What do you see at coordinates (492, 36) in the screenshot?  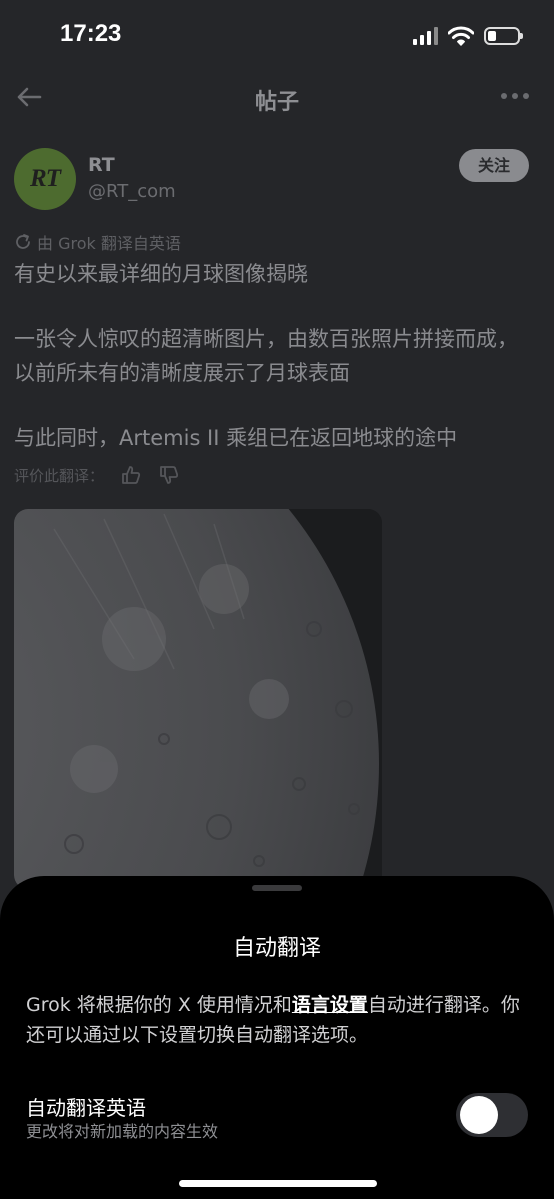 I see `battery-level` at bounding box center [492, 36].